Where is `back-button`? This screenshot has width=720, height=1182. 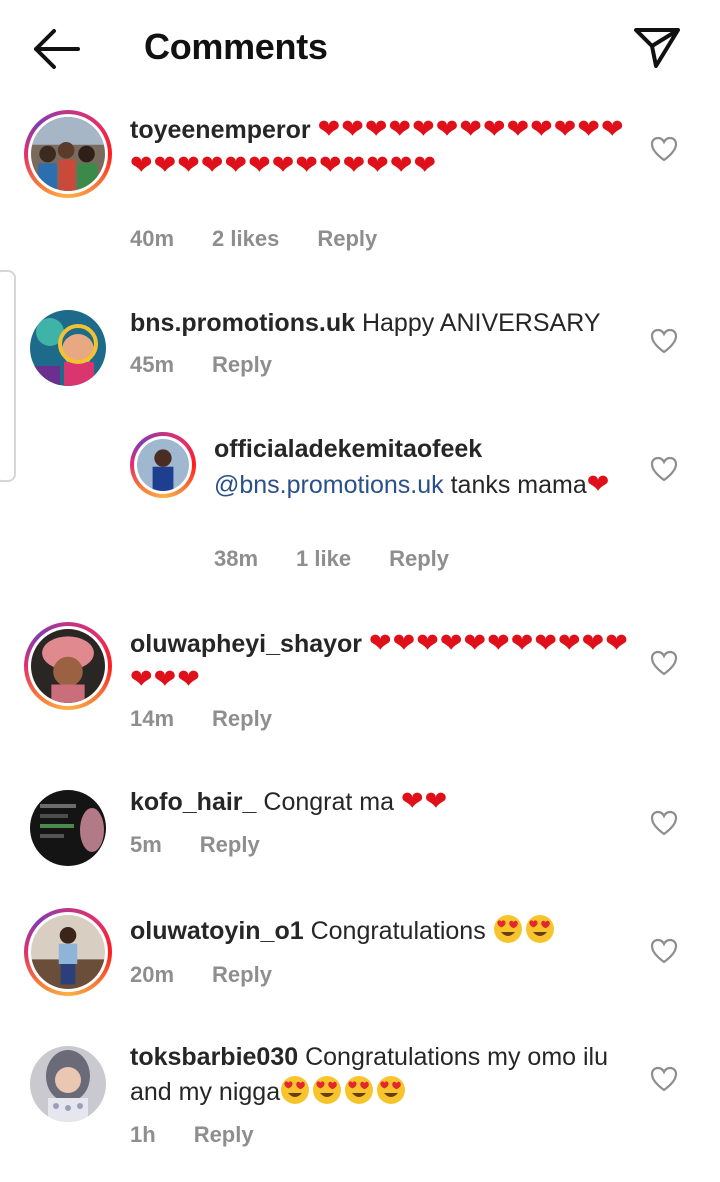 back-button is located at coordinates (56, 49).